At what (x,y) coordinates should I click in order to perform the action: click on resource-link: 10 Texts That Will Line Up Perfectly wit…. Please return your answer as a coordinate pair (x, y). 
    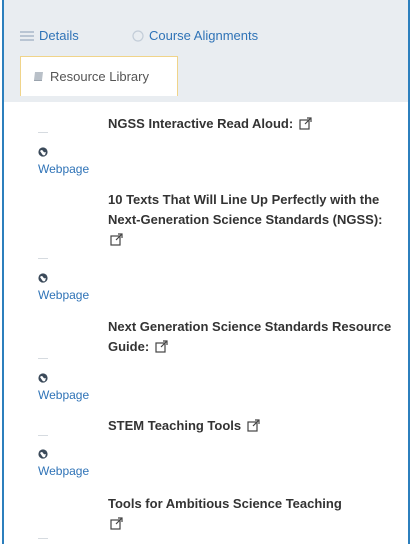
    Looking at the image, I should click on (253, 221).